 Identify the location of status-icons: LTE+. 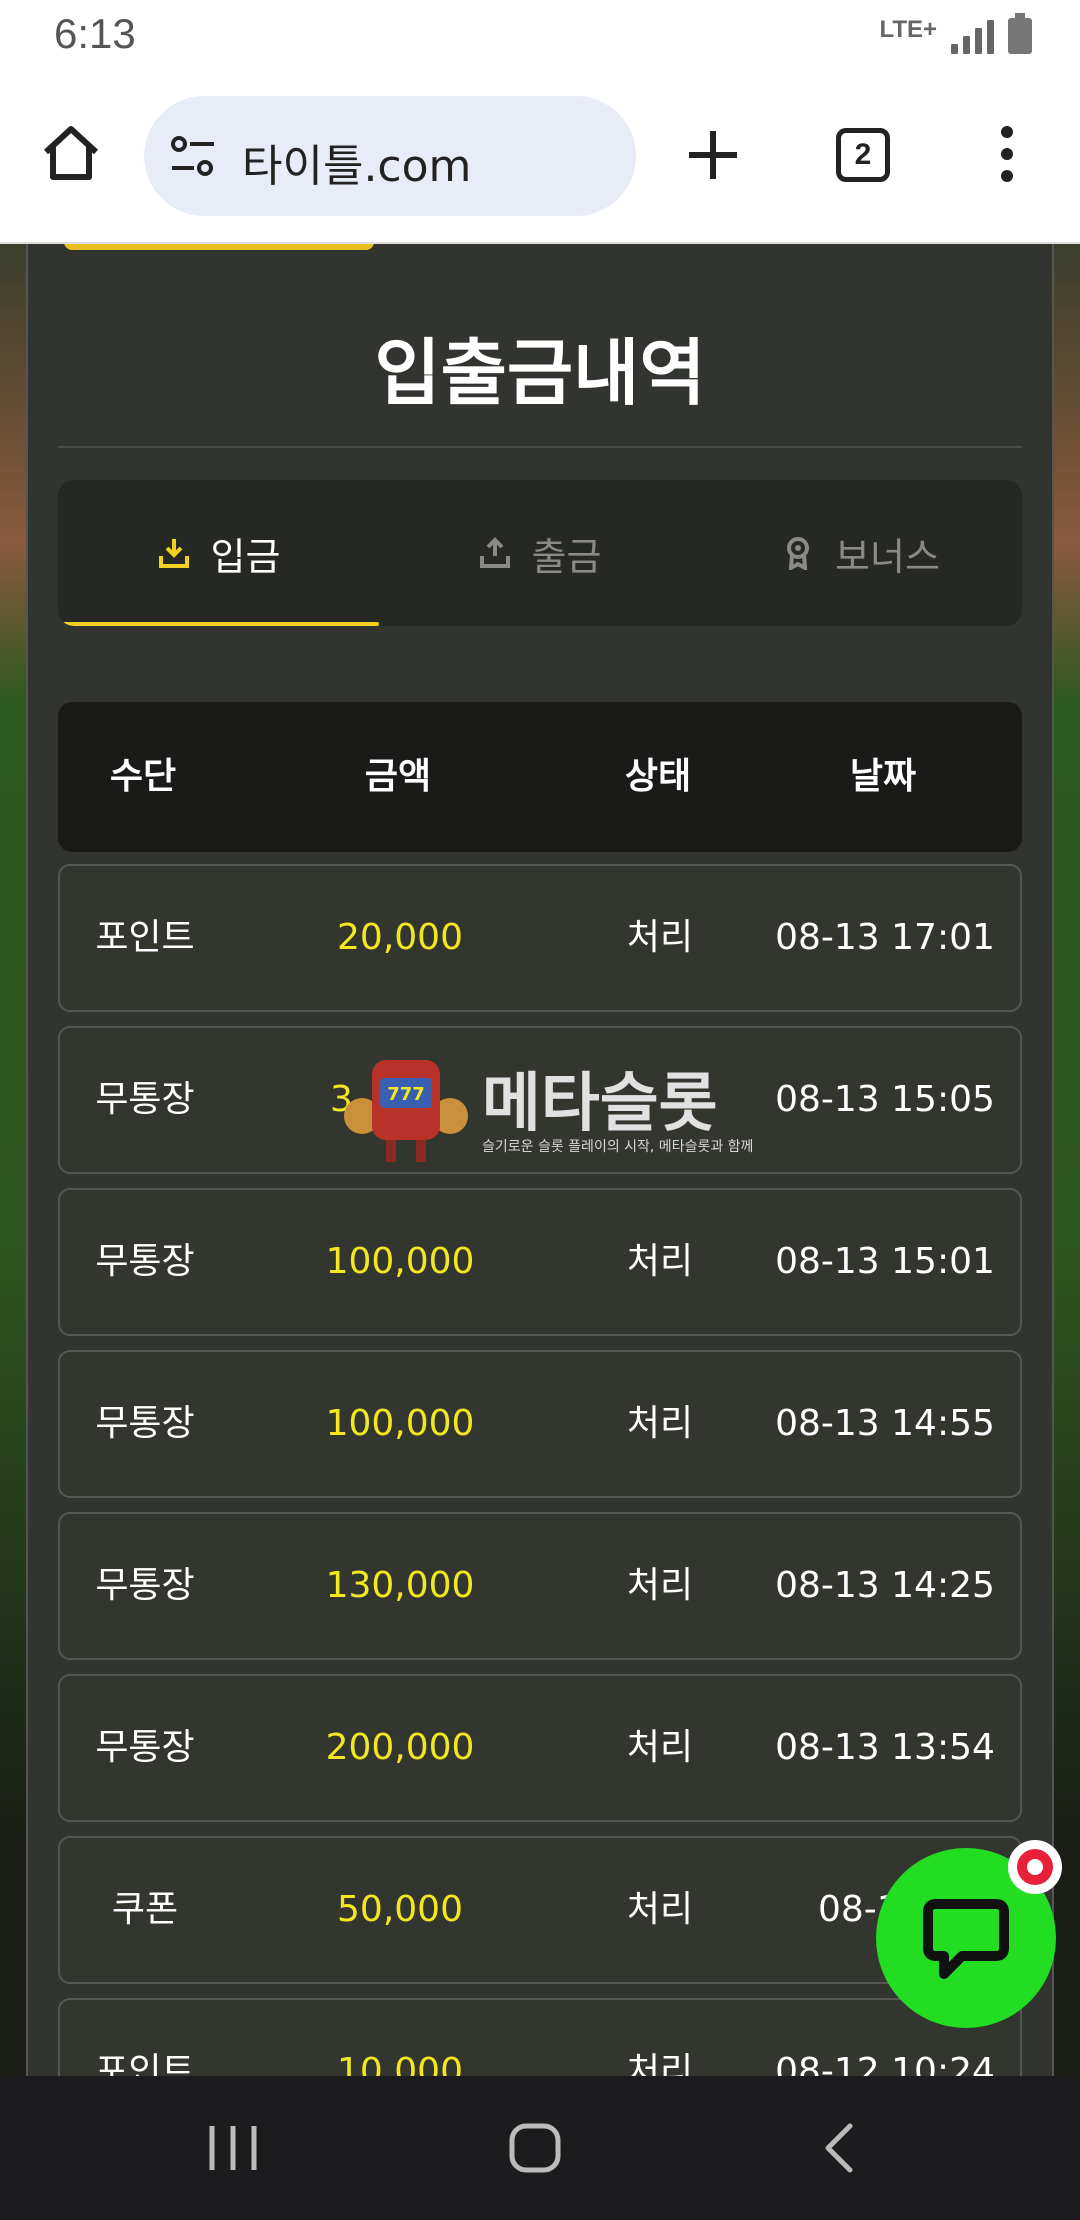
(955, 33).